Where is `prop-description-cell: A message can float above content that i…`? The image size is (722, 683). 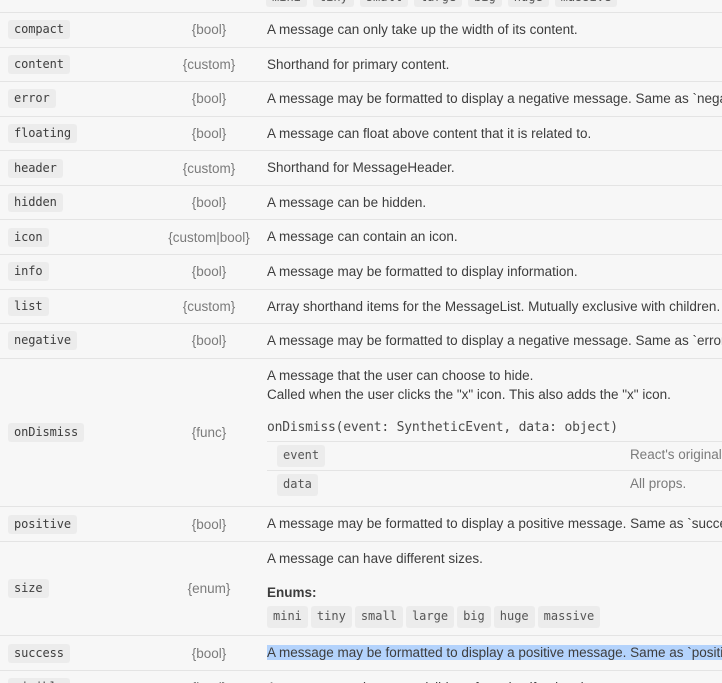
prop-description-cell: A message can float above content that i… is located at coordinates (490, 133).